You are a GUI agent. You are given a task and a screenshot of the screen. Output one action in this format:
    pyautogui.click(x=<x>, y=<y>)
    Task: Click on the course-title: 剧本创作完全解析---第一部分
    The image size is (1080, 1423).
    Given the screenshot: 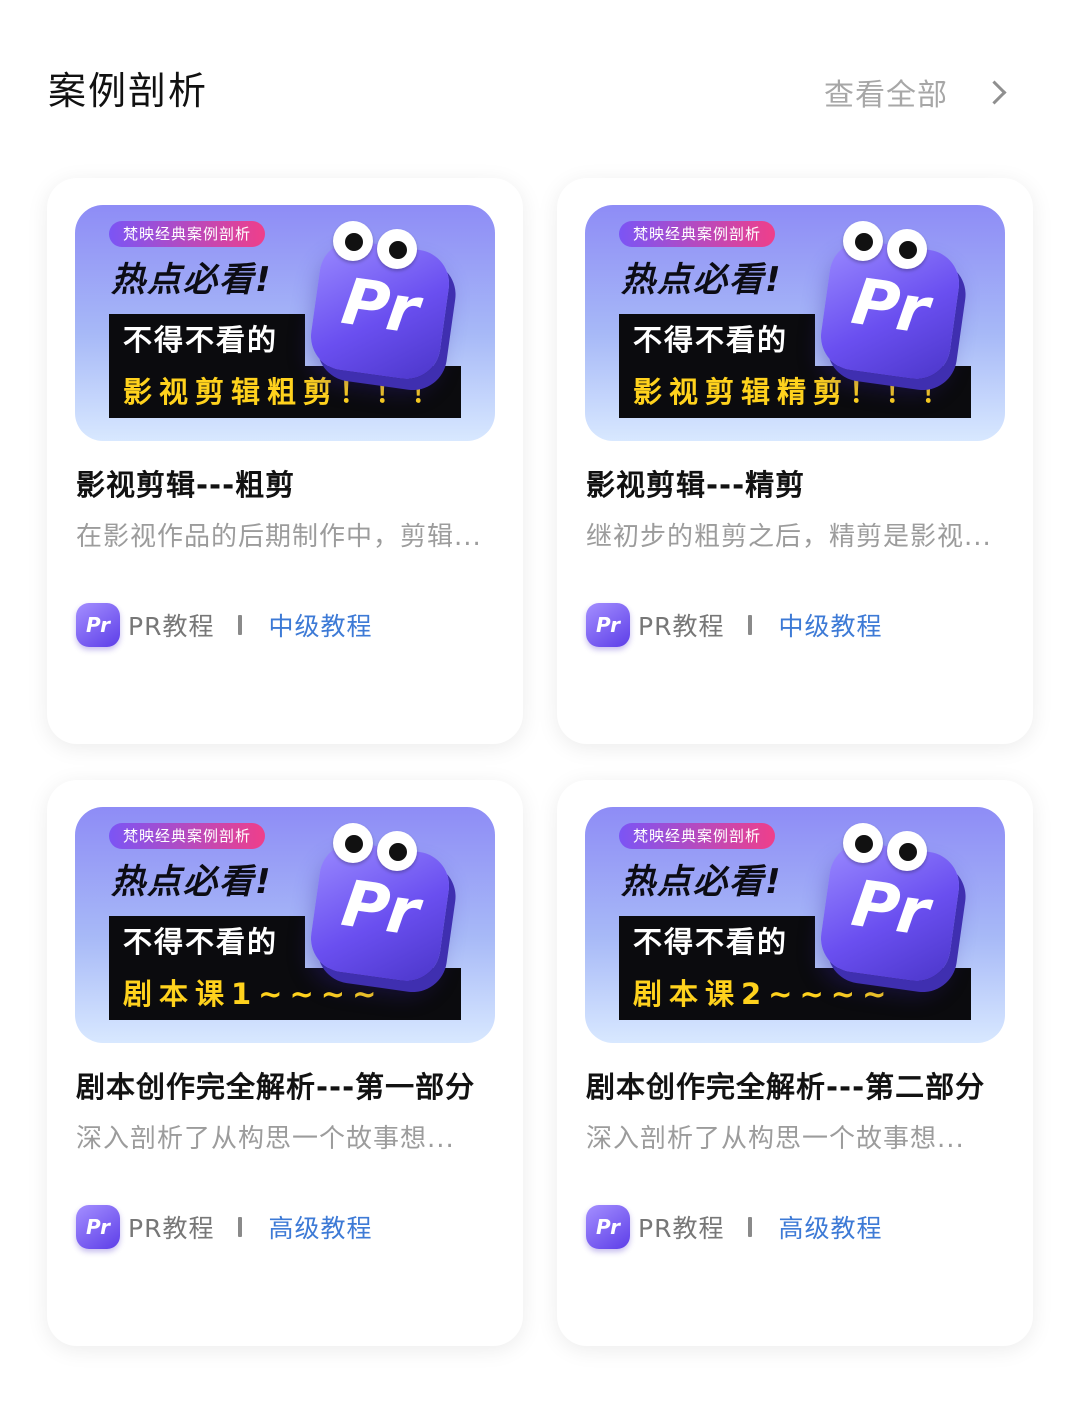 What is the action you would take?
    pyautogui.click(x=275, y=1087)
    